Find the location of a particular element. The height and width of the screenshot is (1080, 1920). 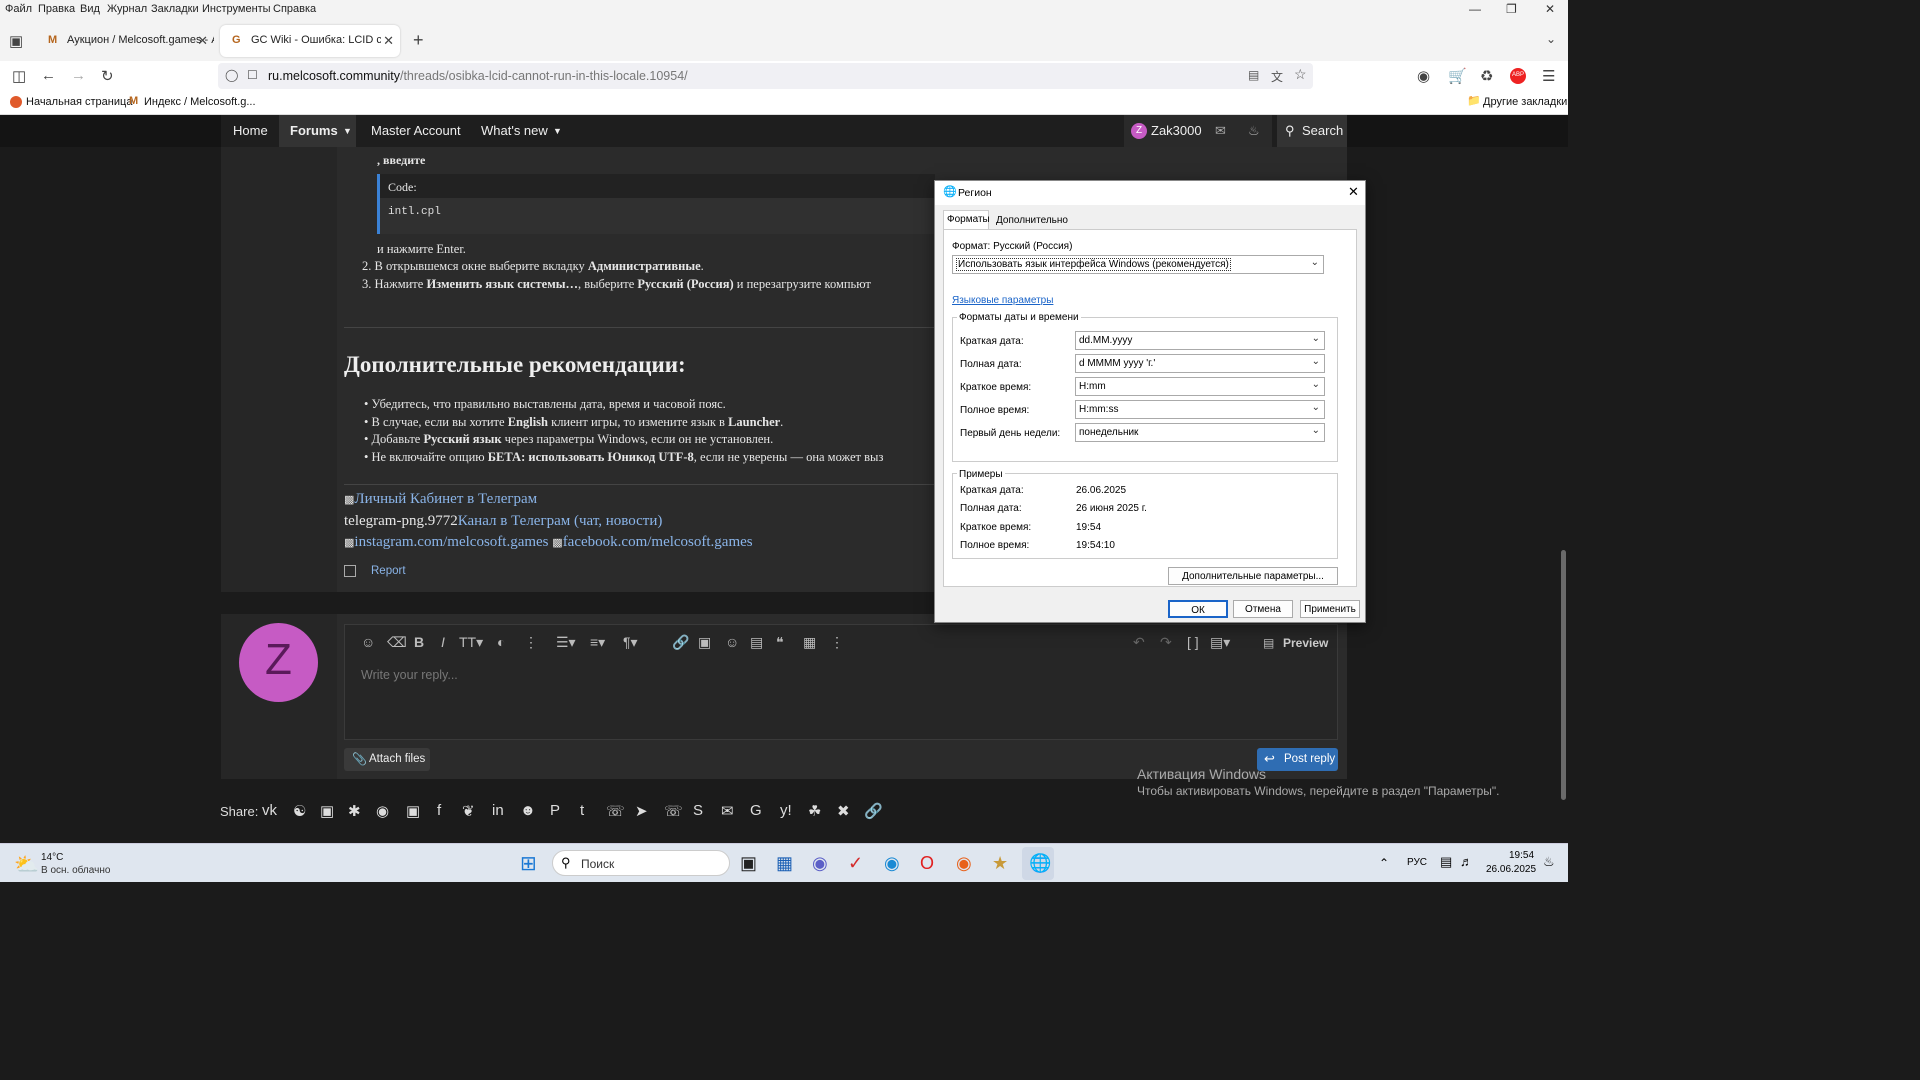

task-view-icon: ▣ is located at coordinates (748, 863).